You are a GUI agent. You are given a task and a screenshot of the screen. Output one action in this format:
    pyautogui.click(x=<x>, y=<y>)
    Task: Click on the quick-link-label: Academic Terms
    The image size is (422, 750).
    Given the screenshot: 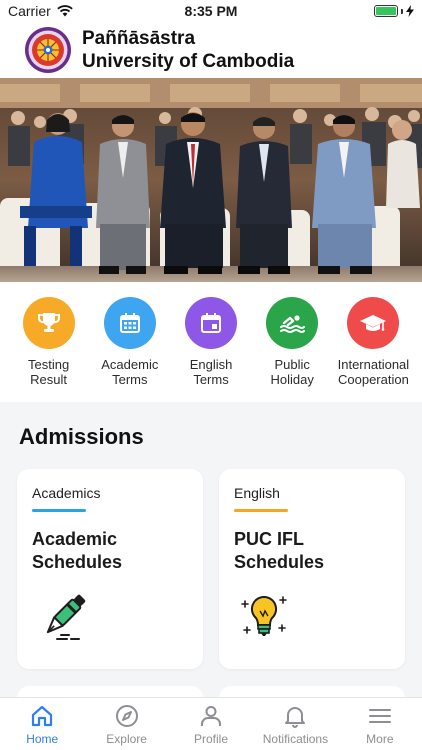 What is the action you would take?
    pyautogui.click(x=129, y=372)
    